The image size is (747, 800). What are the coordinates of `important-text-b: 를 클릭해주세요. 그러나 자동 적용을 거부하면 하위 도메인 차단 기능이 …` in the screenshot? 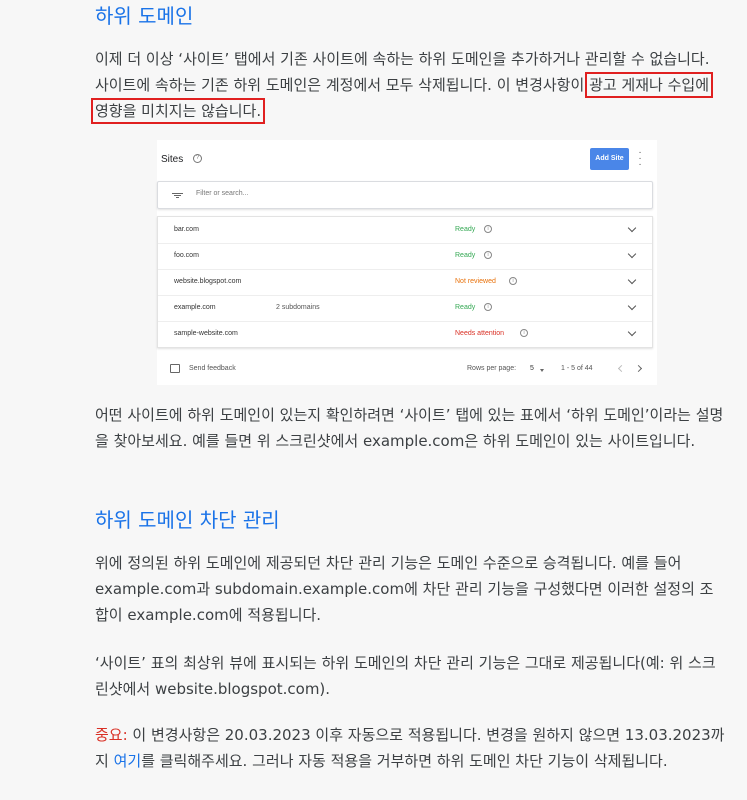 It's located at (404, 761).